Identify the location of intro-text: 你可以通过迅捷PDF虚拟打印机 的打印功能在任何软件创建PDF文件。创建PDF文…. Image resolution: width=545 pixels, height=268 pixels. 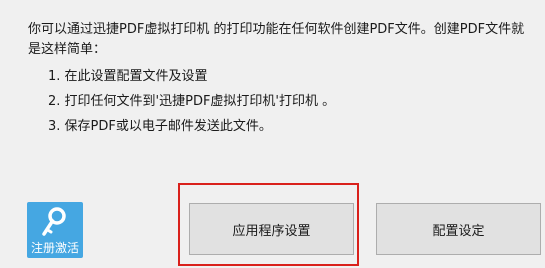
(276, 39).